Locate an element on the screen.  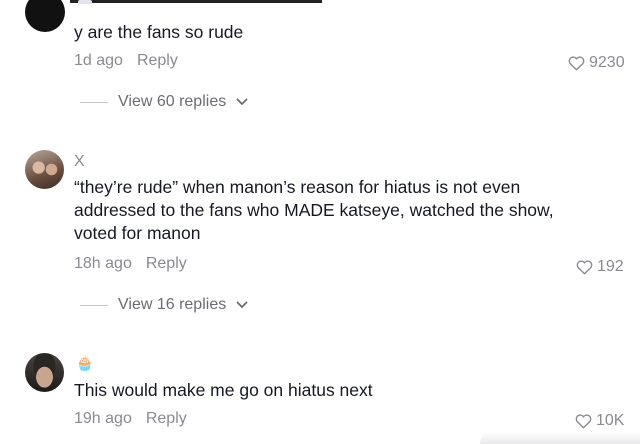
like-count: 10K is located at coordinates (610, 420).